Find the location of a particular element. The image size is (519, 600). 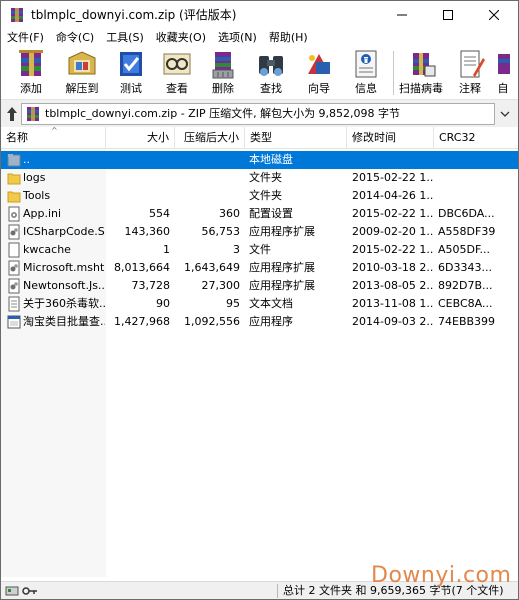

extract-to-icon is located at coordinates (82, 63).